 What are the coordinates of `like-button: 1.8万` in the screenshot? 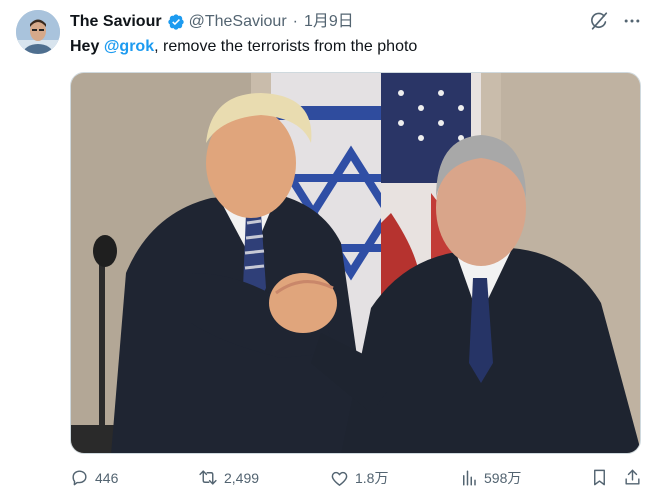 It's located at (359, 478).